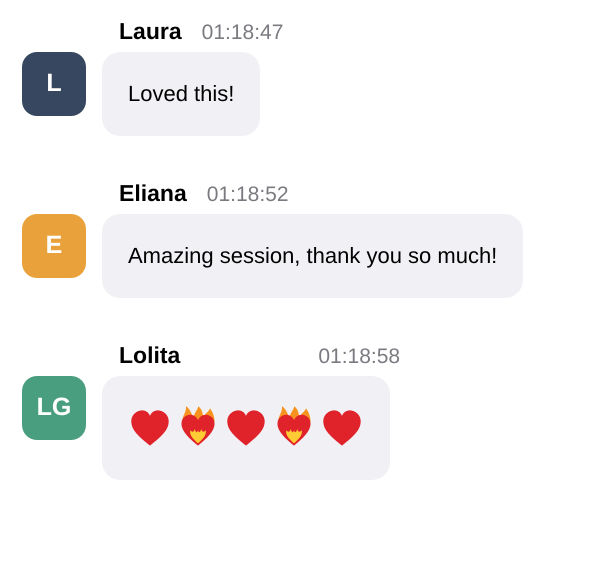  What do you see at coordinates (149, 355) in the screenshot?
I see `author-name: Lolita` at bounding box center [149, 355].